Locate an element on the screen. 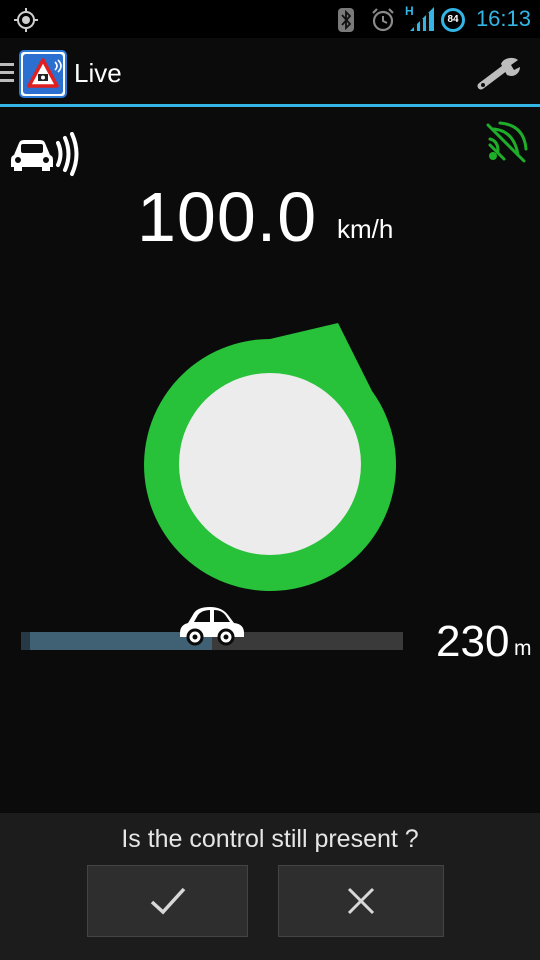  page-title: Live is located at coordinates (98, 73).